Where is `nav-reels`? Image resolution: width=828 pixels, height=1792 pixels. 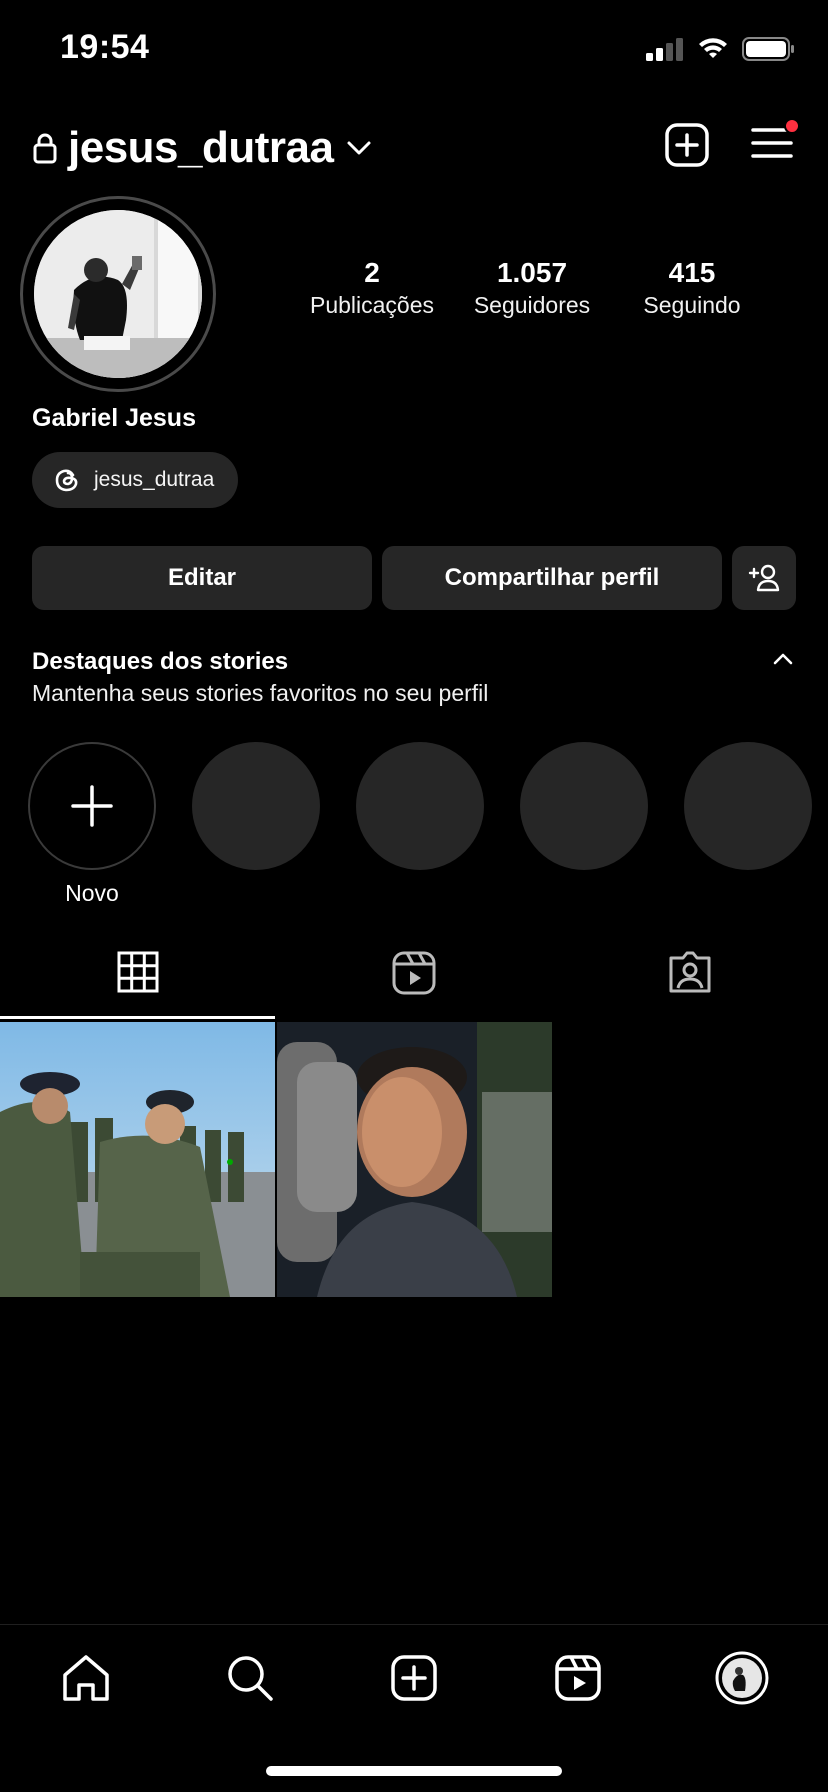 nav-reels is located at coordinates (578, 1678).